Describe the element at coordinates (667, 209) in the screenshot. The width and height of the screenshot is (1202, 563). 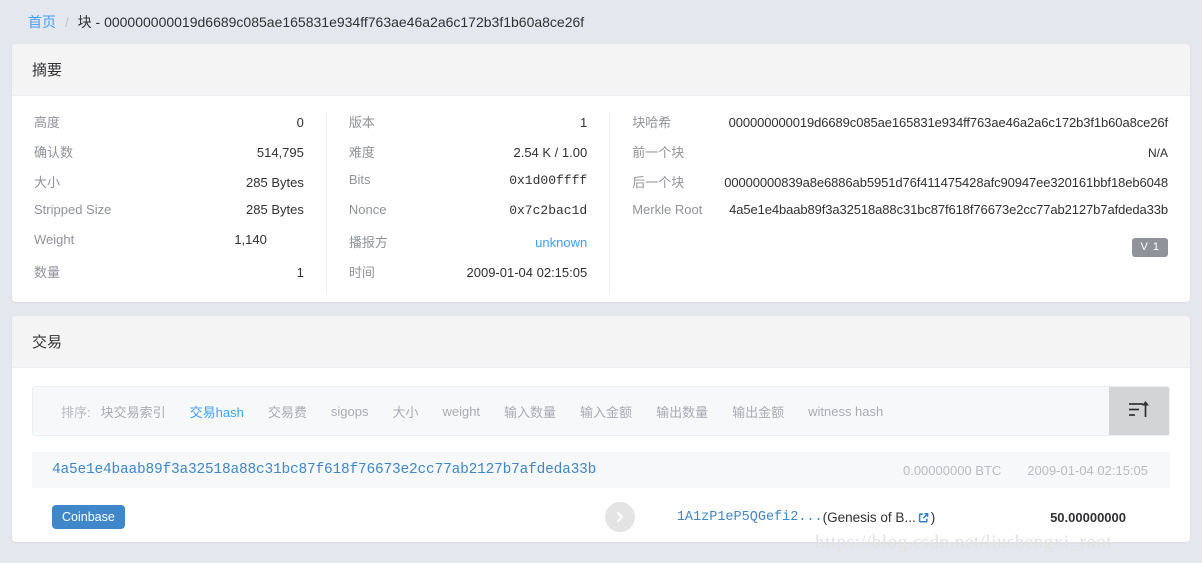
I see `summary-key-merkle-root: Merkle Root` at that location.